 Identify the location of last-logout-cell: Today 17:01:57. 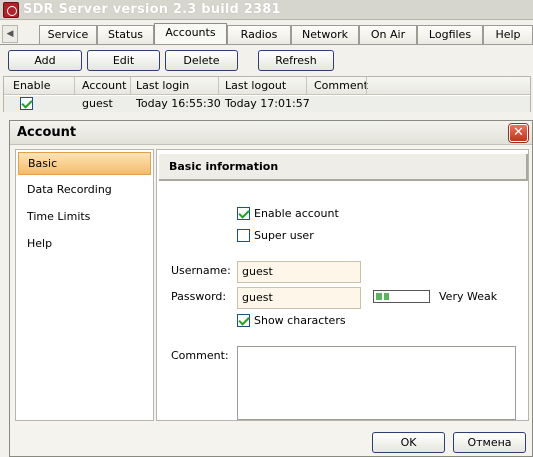
(267, 103).